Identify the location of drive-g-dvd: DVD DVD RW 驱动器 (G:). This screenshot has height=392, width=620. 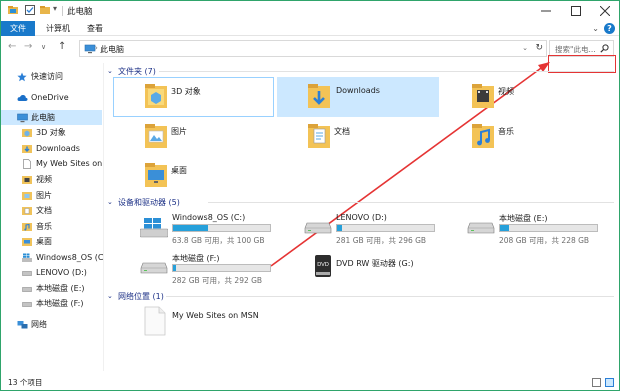
(386, 269).